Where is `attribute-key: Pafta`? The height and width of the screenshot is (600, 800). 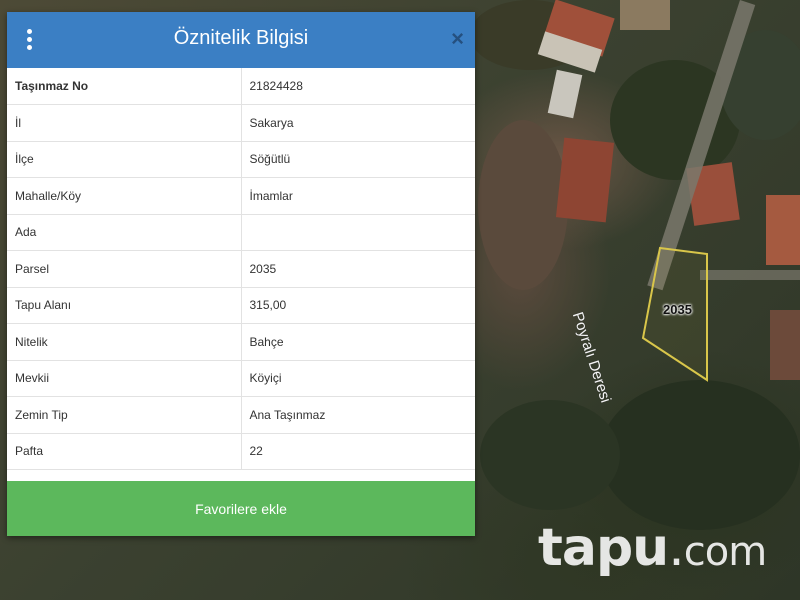
attribute-key: Pafta is located at coordinates (124, 451).